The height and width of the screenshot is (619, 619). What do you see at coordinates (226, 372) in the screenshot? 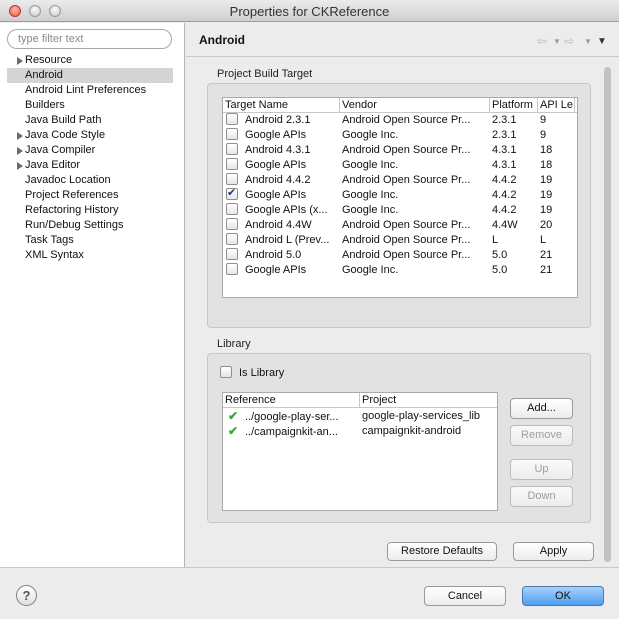
I see `is-library-checkbox` at bounding box center [226, 372].